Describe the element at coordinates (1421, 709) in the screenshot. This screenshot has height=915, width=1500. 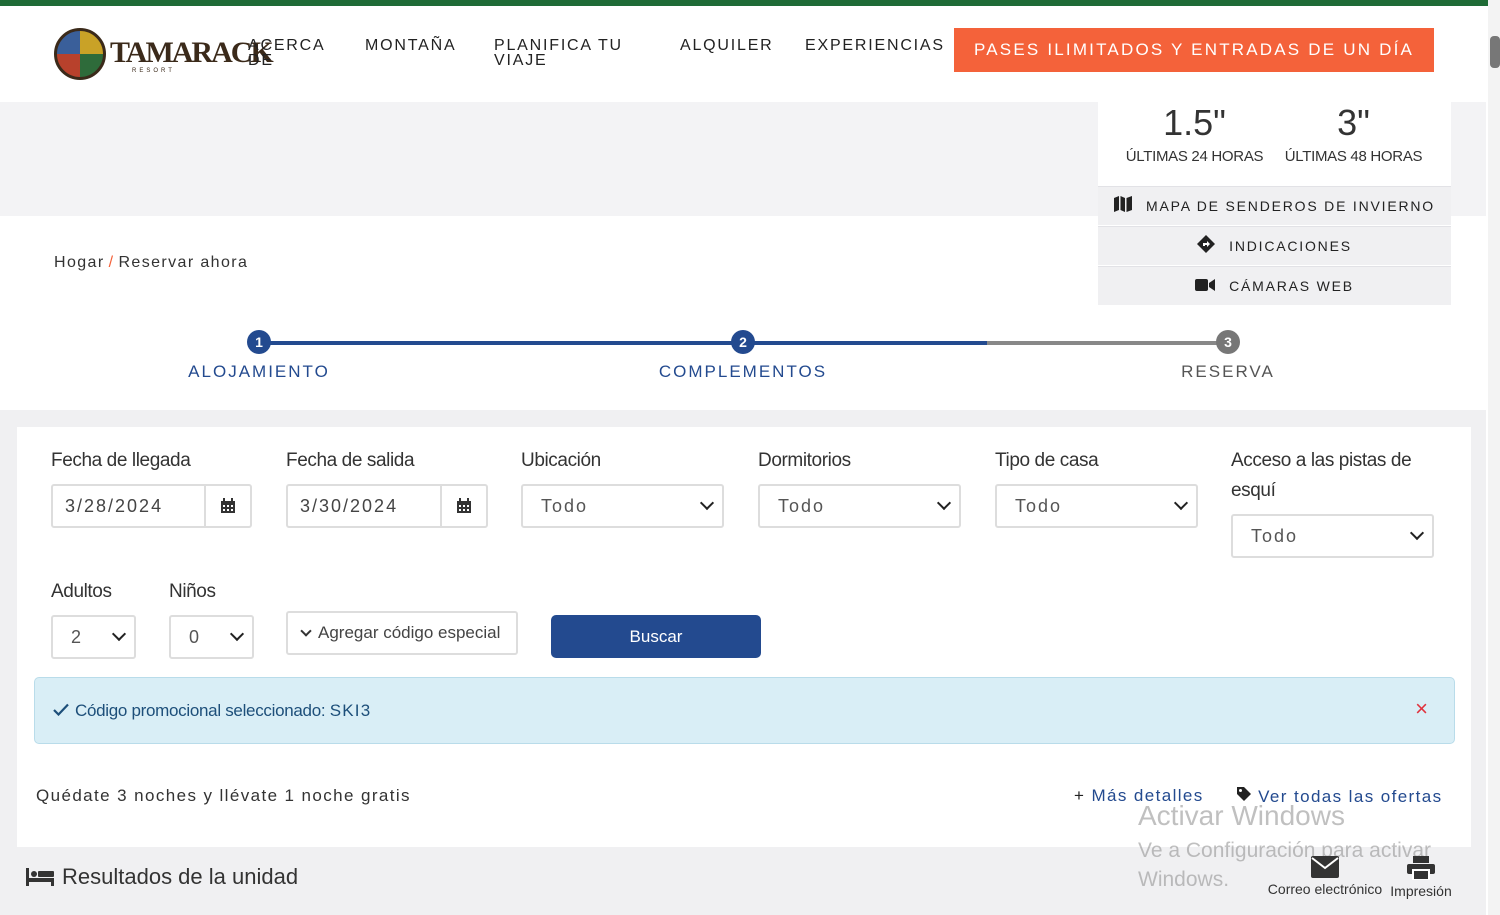
I see `close-icon: ×` at that location.